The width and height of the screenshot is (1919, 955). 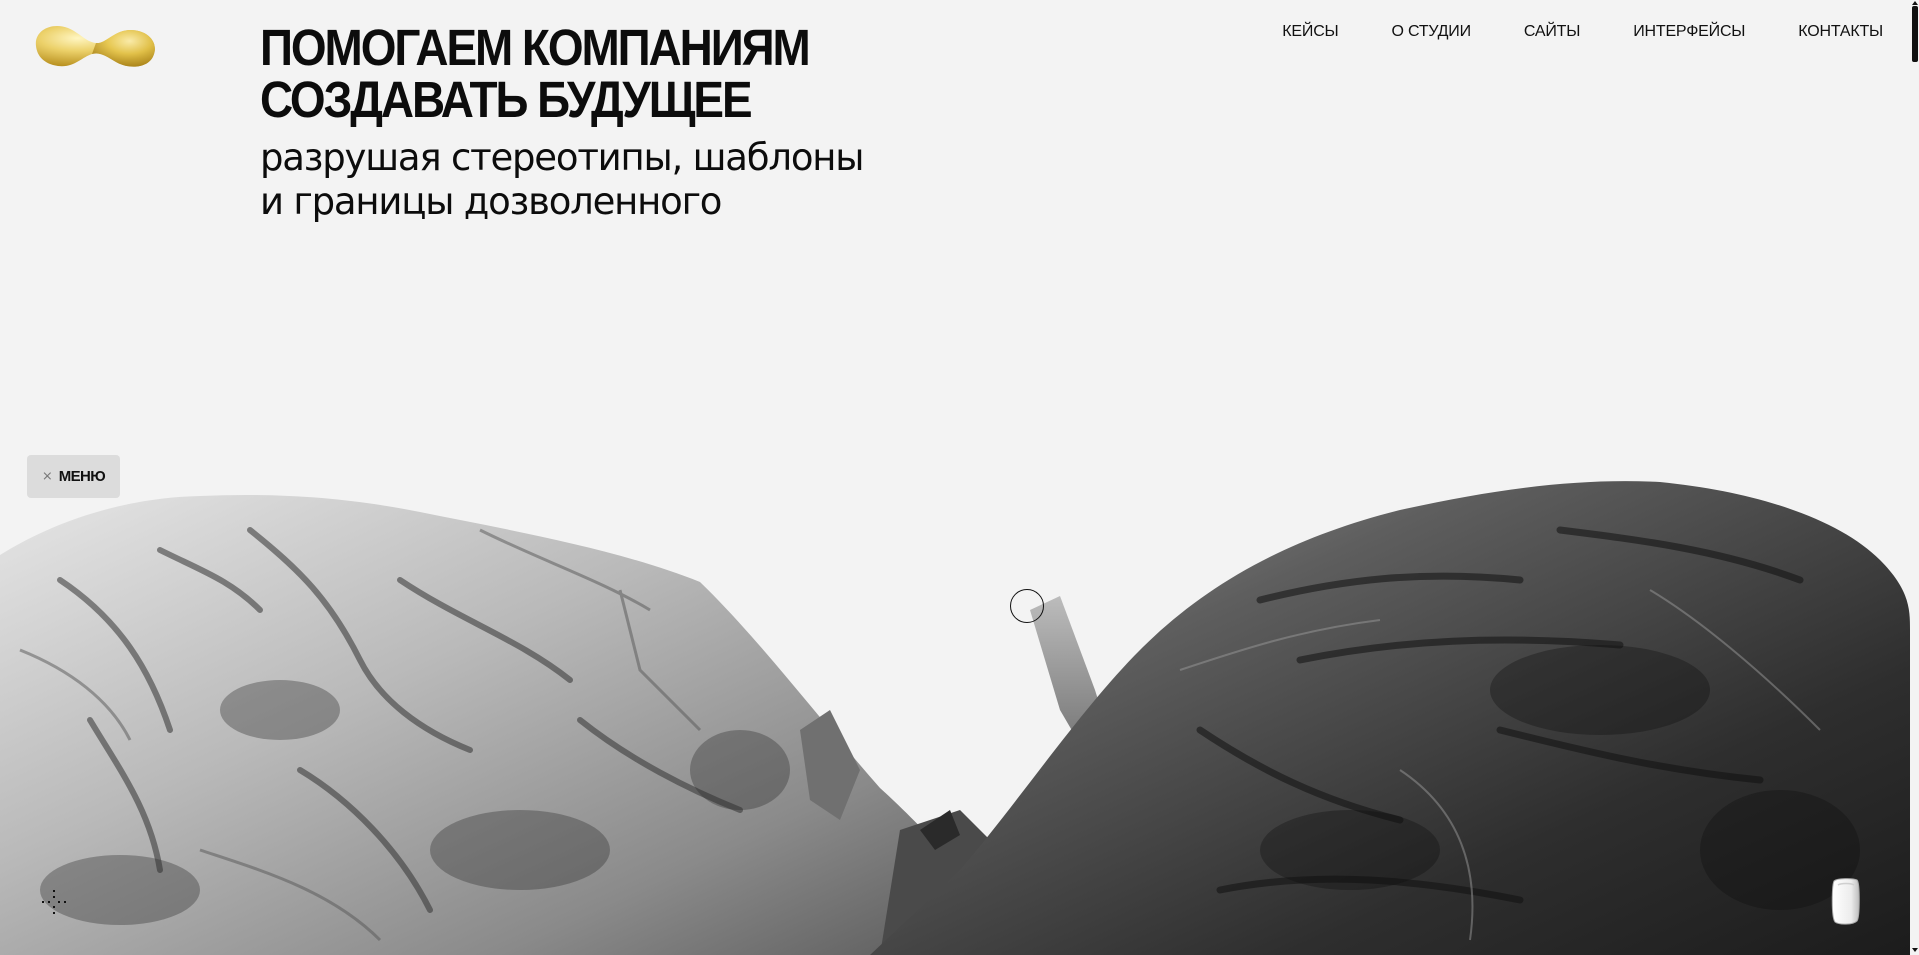 I want to click on menu-button-label: МЕНЮ, so click(x=82, y=476).